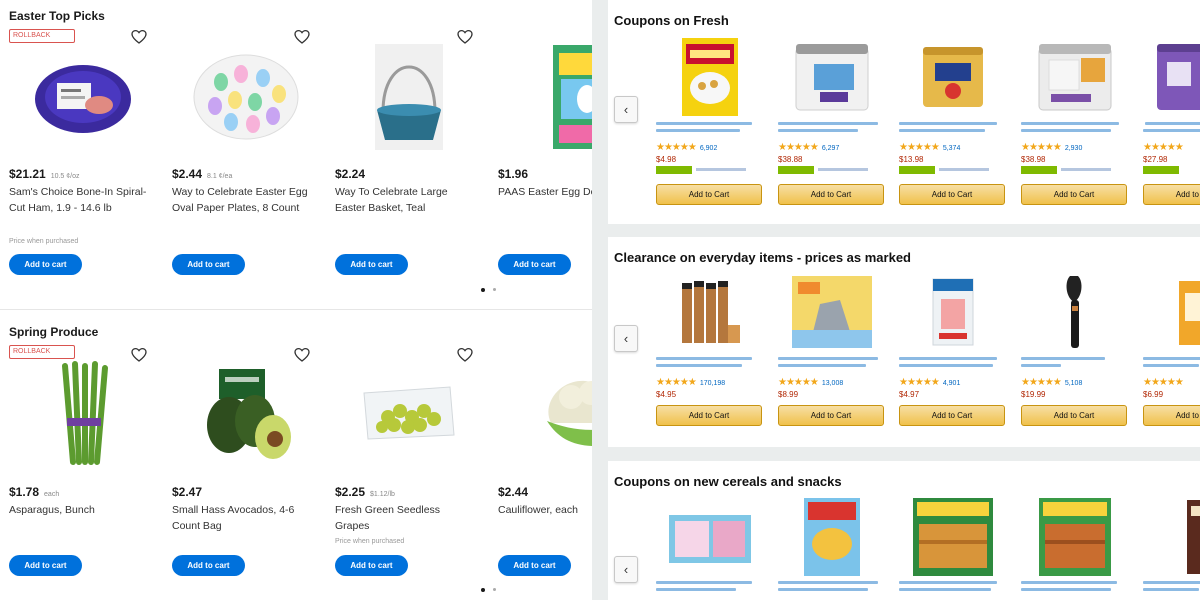 This screenshot has width=1200, height=600. What do you see at coordinates (246, 97) in the screenshot?
I see `egg-plate-image` at bounding box center [246, 97].